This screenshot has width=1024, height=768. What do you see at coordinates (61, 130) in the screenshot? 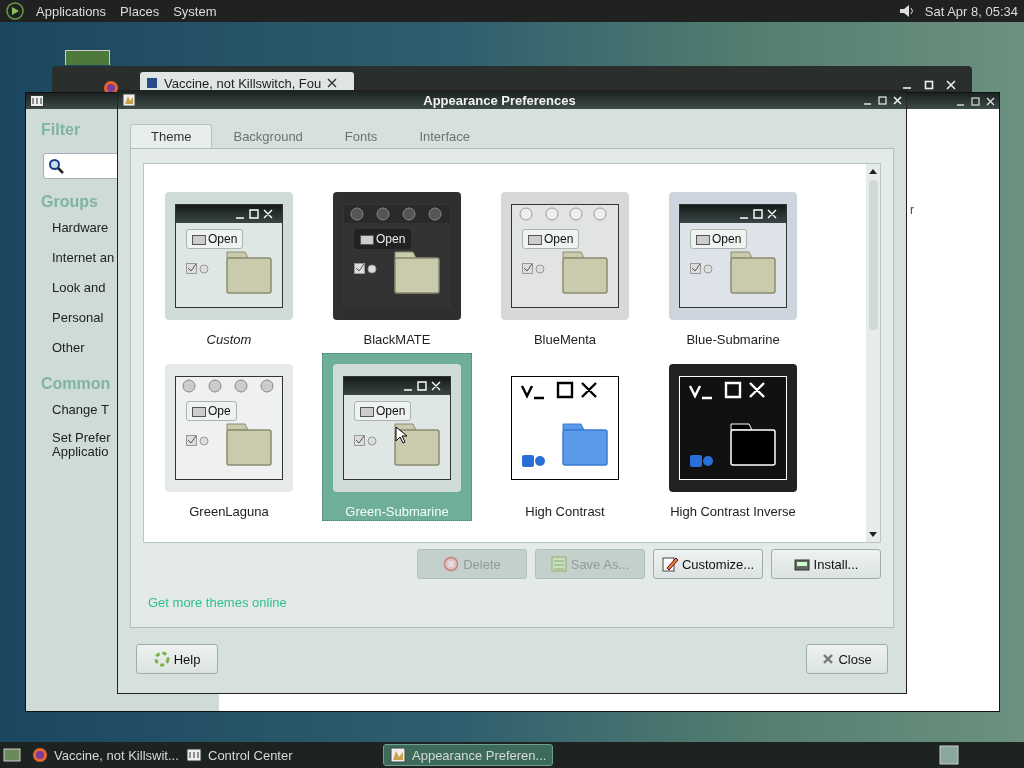
I see `section-heading: Filter` at bounding box center [61, 130].